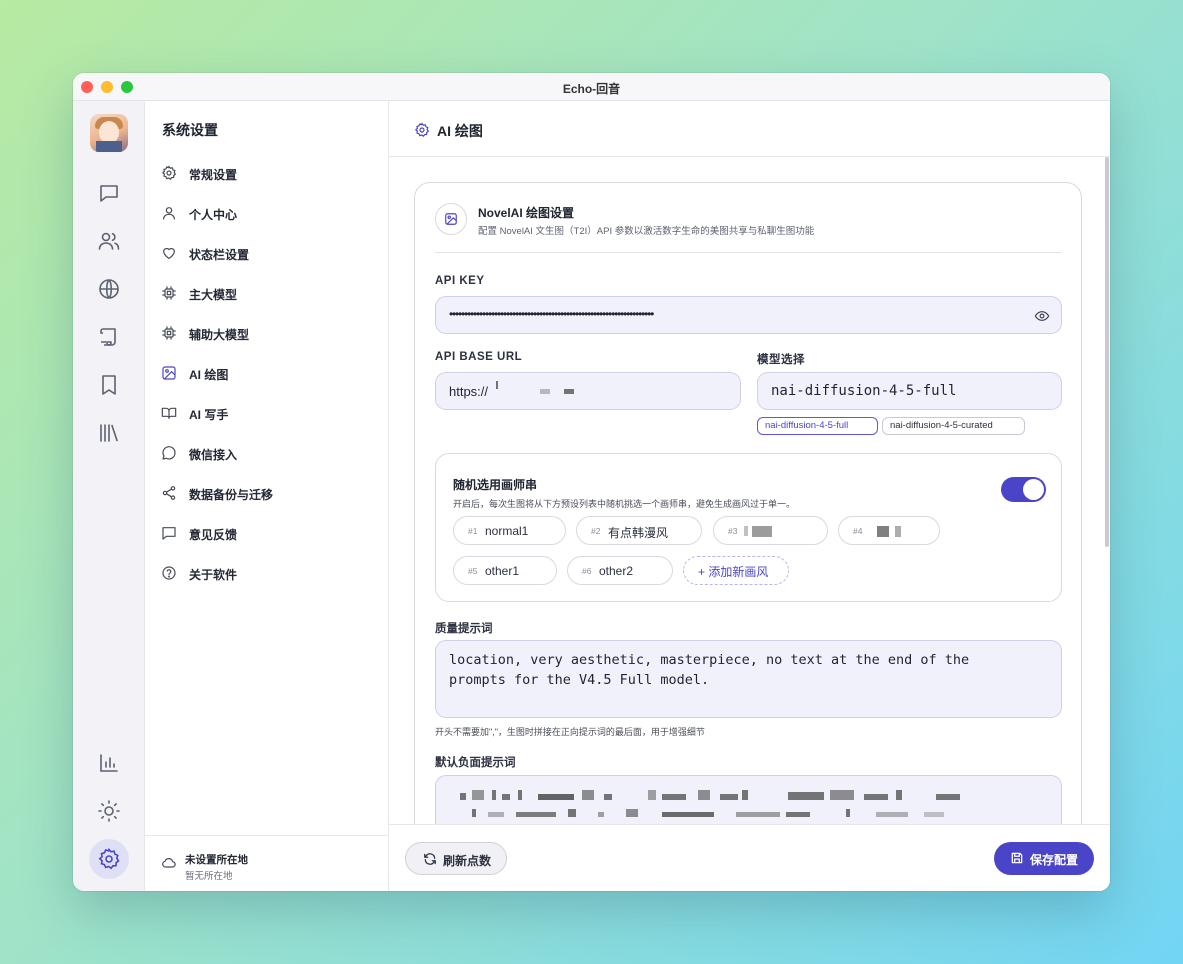 The width and height of the screenshot is (1183, 964). I want to click on save-config-button: 保存配置, so click(1044, 858).